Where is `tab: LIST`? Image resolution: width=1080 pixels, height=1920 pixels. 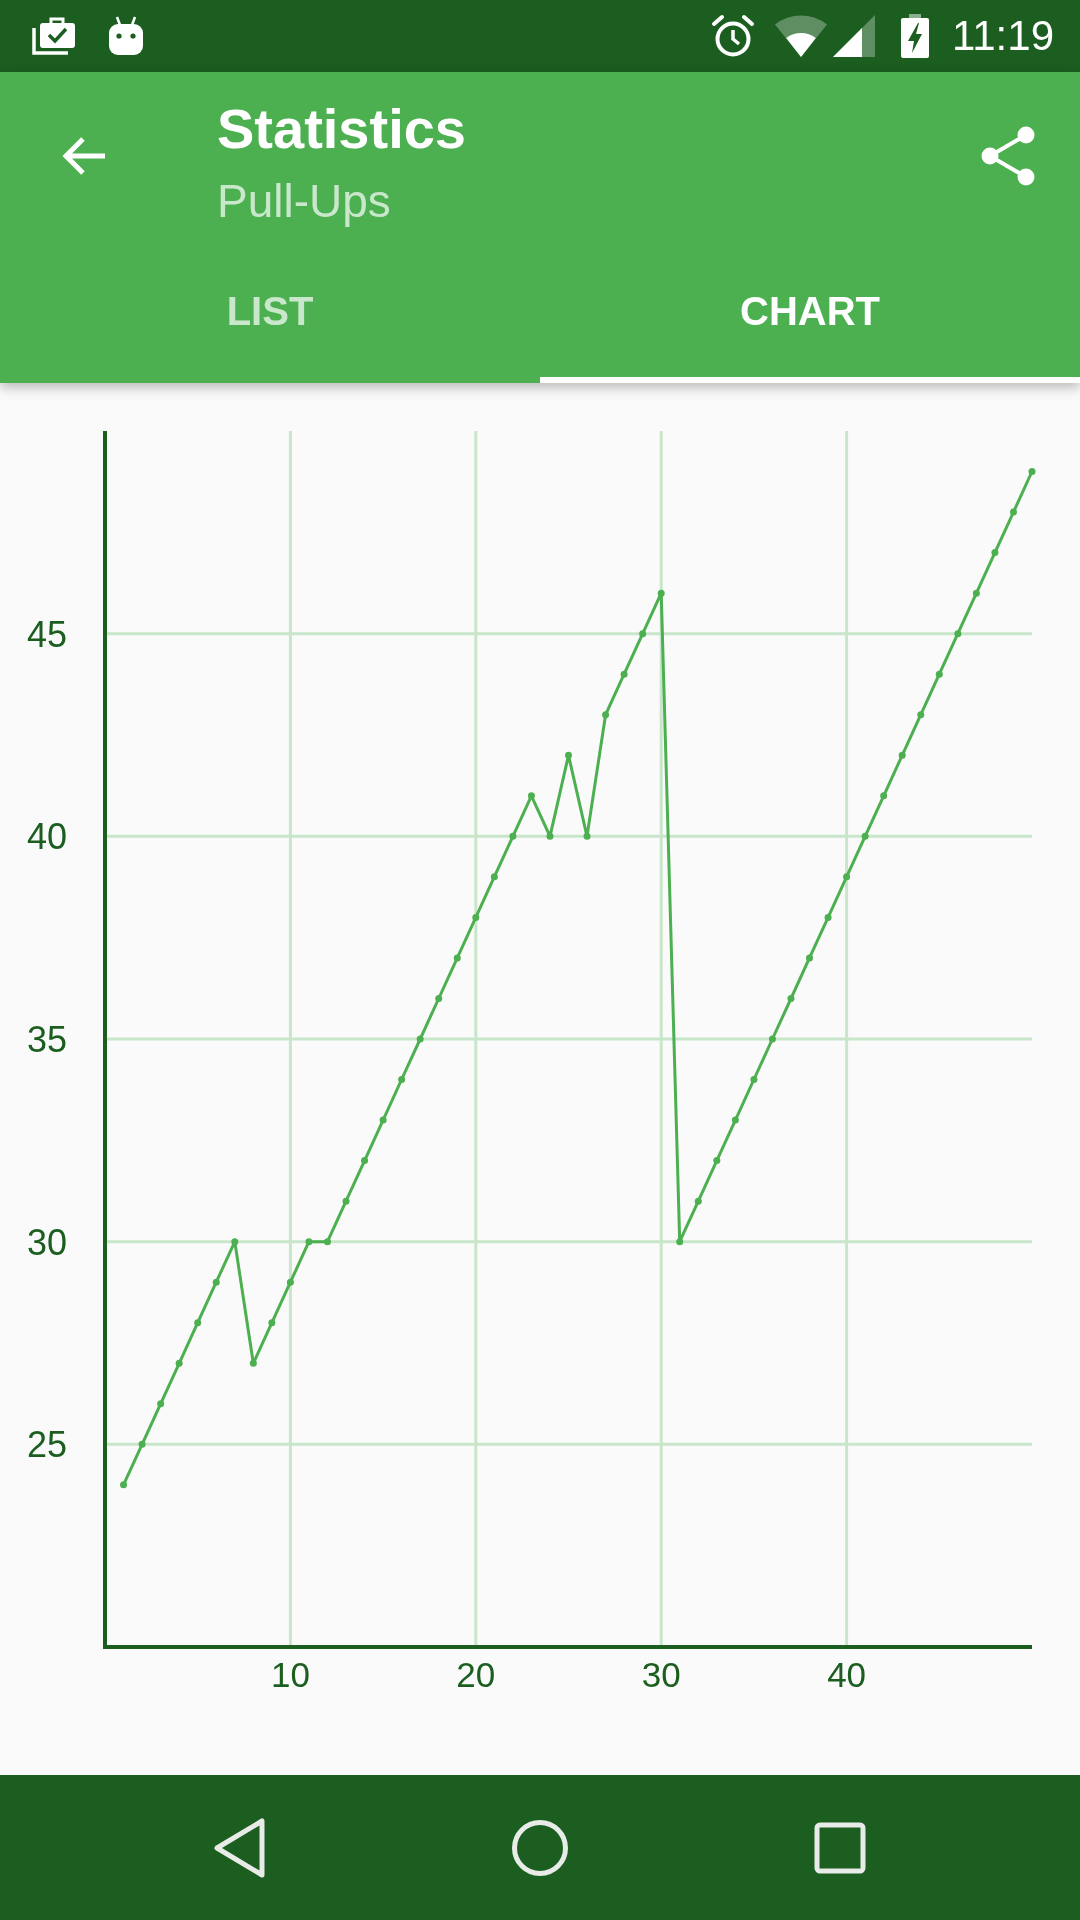
tab: LIST is located at coordinates (270, 311).